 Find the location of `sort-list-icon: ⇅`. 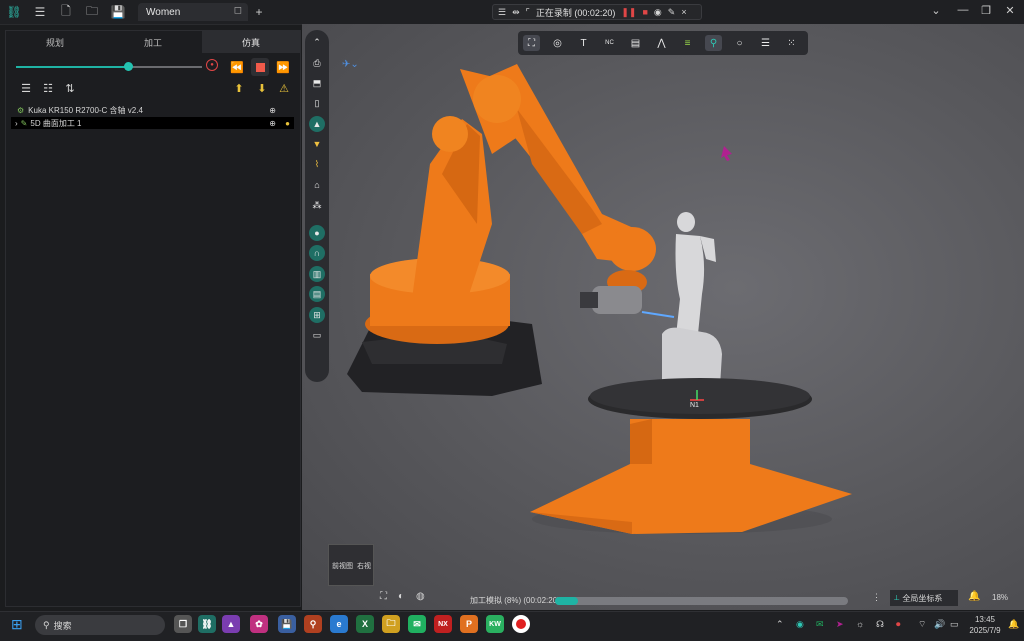

sort-list-icon: ⇅ is located at coordinates (70, 88).